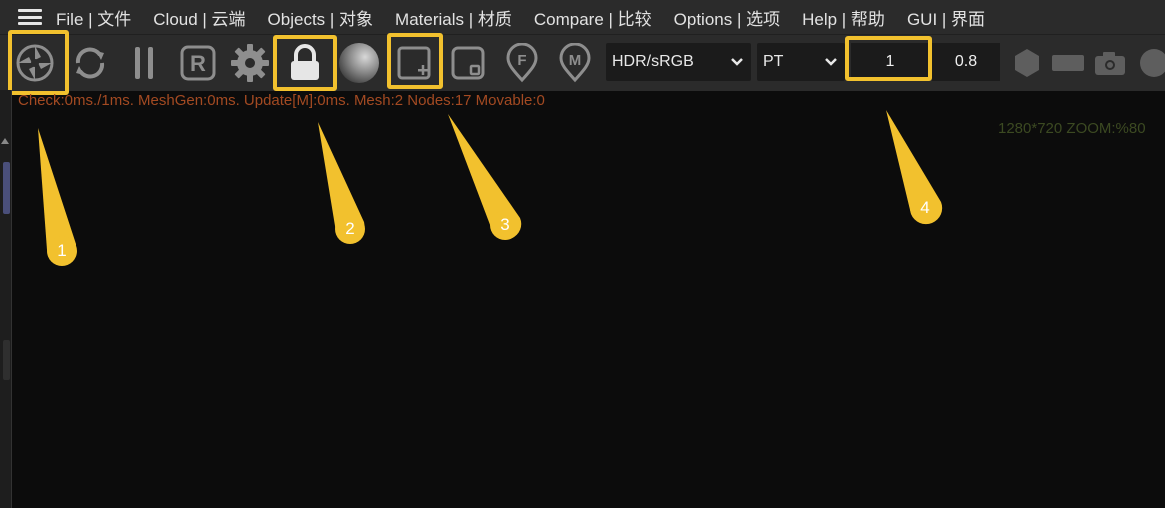 Image resolution: width=1165 pixels, height=508 pixels. I want to click on left-panel-strip, so click(6, 299).